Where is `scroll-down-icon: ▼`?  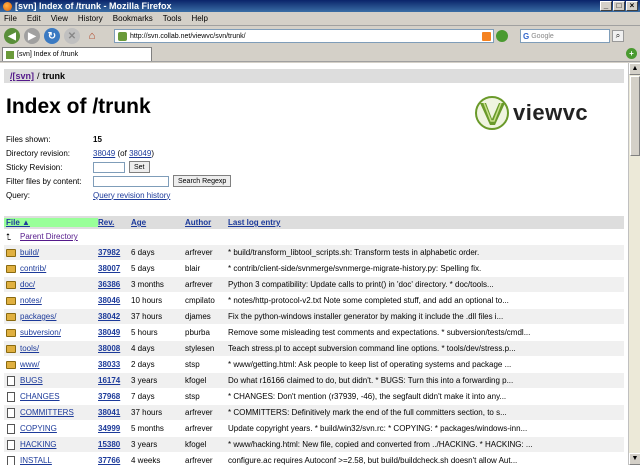
scroll-down-icon: ▼ is located at coordinates (634, 459).